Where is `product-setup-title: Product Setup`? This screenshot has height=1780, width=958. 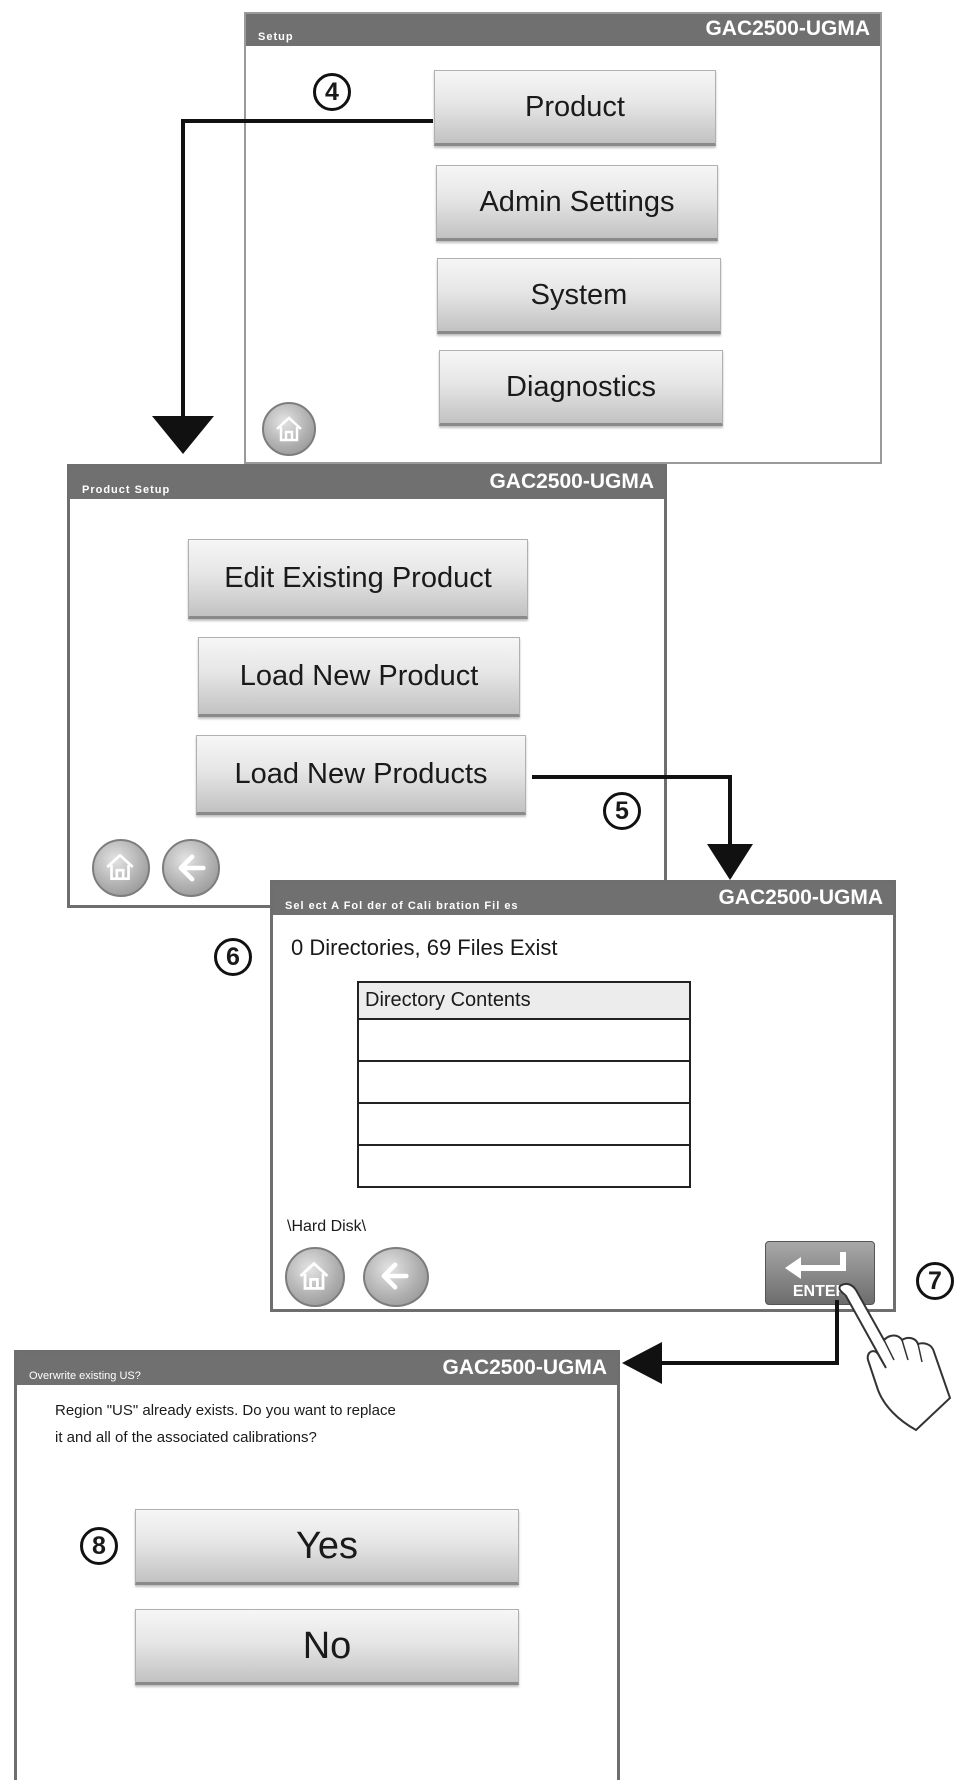
product-setup-title: Product Setup is located at coordinates (126, 490).